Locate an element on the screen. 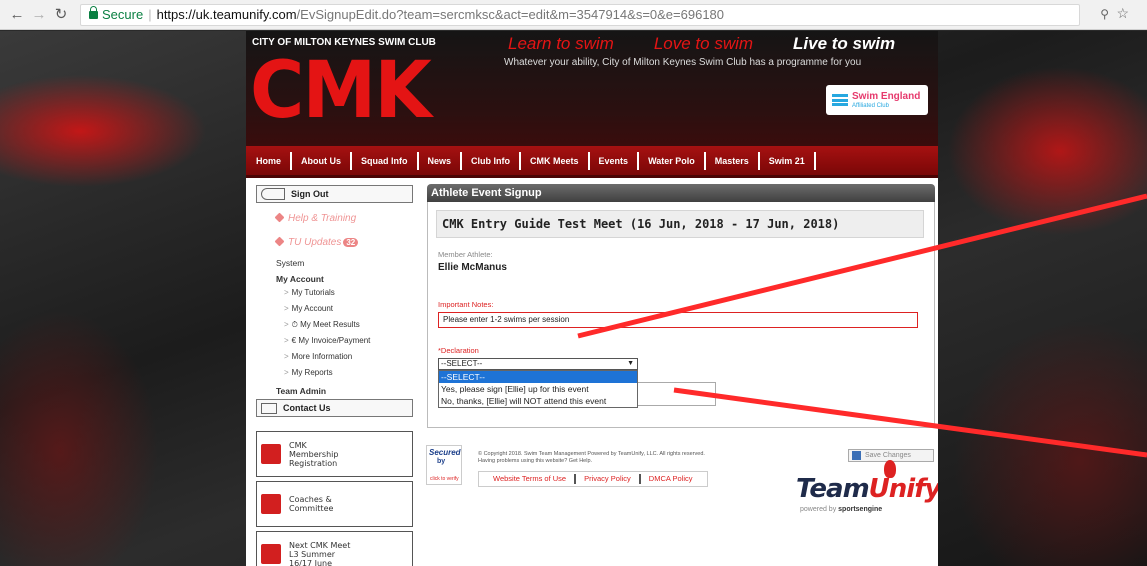 This screenshot has width=1147, height=566. teamunify-logo: TeamUnify powered by sportsengine is located at coordinates (867, 488).